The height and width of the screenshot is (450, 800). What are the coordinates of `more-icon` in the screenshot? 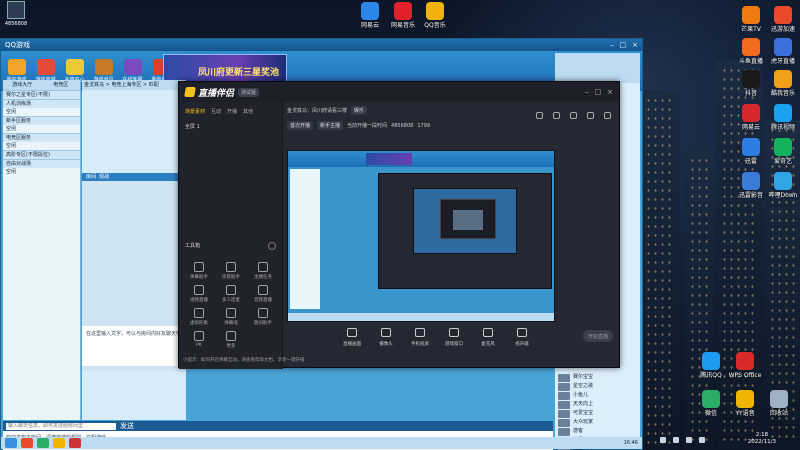 It's located at (272, 246).